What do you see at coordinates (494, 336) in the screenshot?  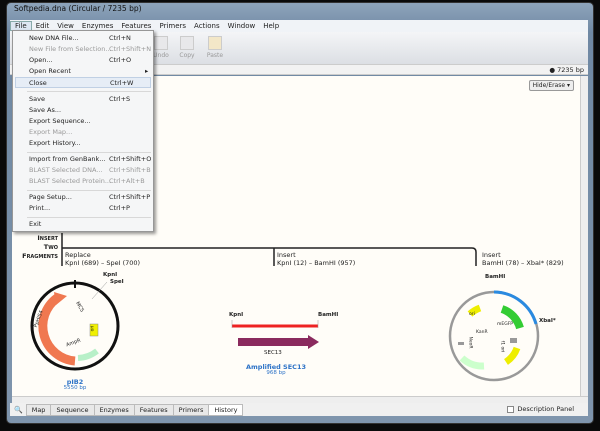 I see `plasmid-2-map` at bounding box center [494, 336].